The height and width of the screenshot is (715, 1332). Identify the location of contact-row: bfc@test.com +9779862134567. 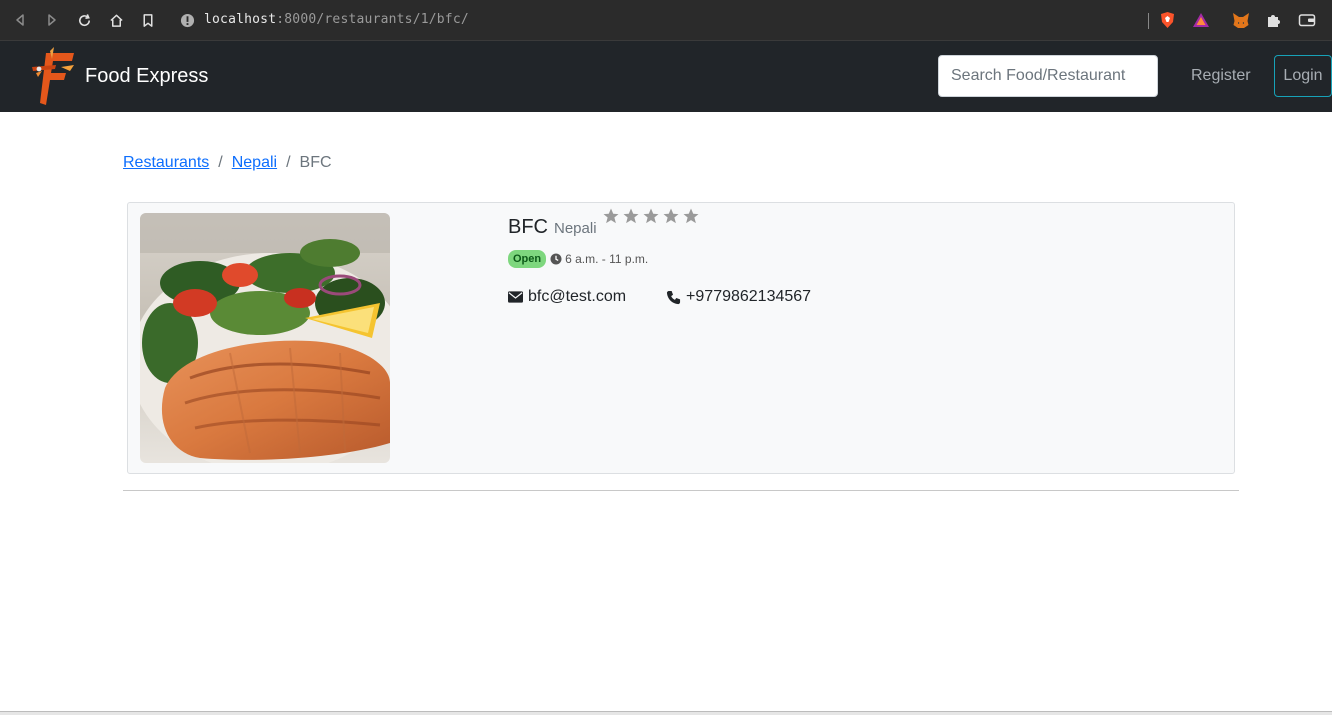
(659, 297).